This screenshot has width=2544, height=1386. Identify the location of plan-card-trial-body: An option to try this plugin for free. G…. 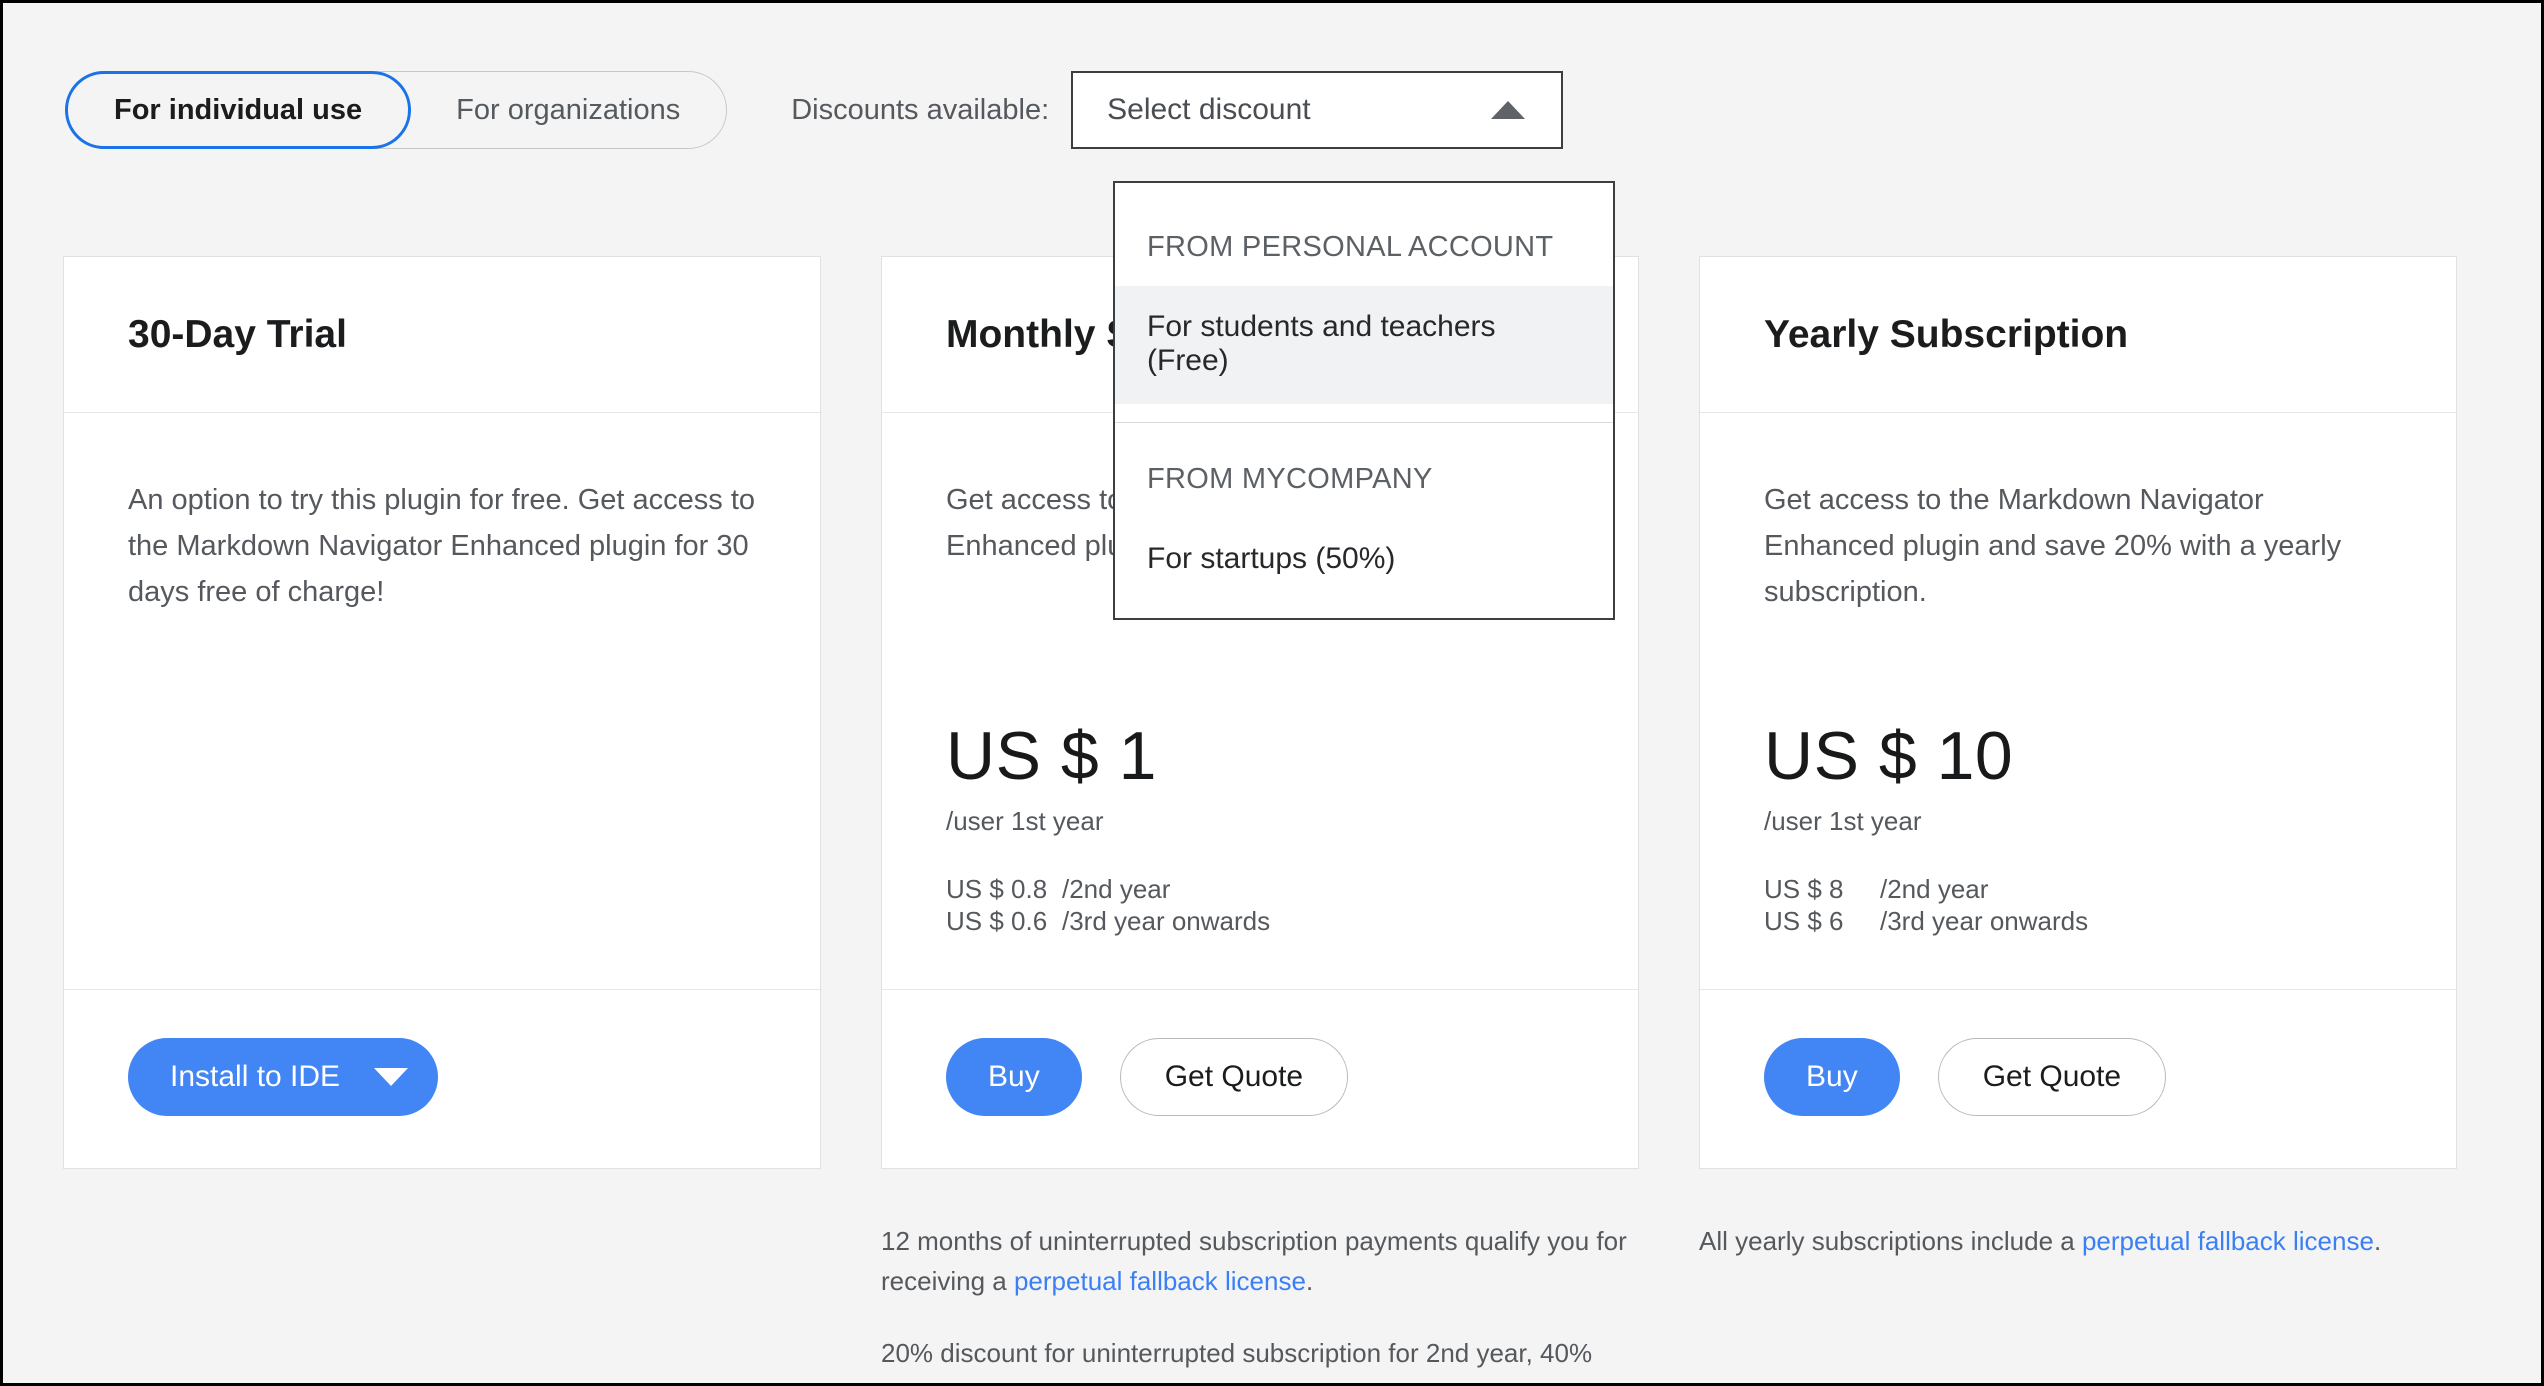
(442, 701).